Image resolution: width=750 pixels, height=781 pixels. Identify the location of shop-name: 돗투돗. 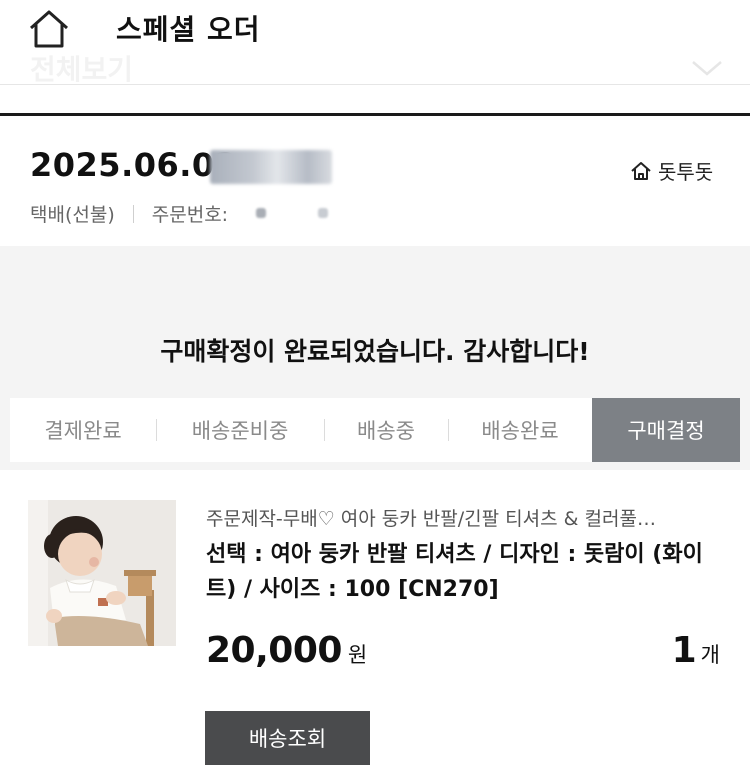
(686, 172).